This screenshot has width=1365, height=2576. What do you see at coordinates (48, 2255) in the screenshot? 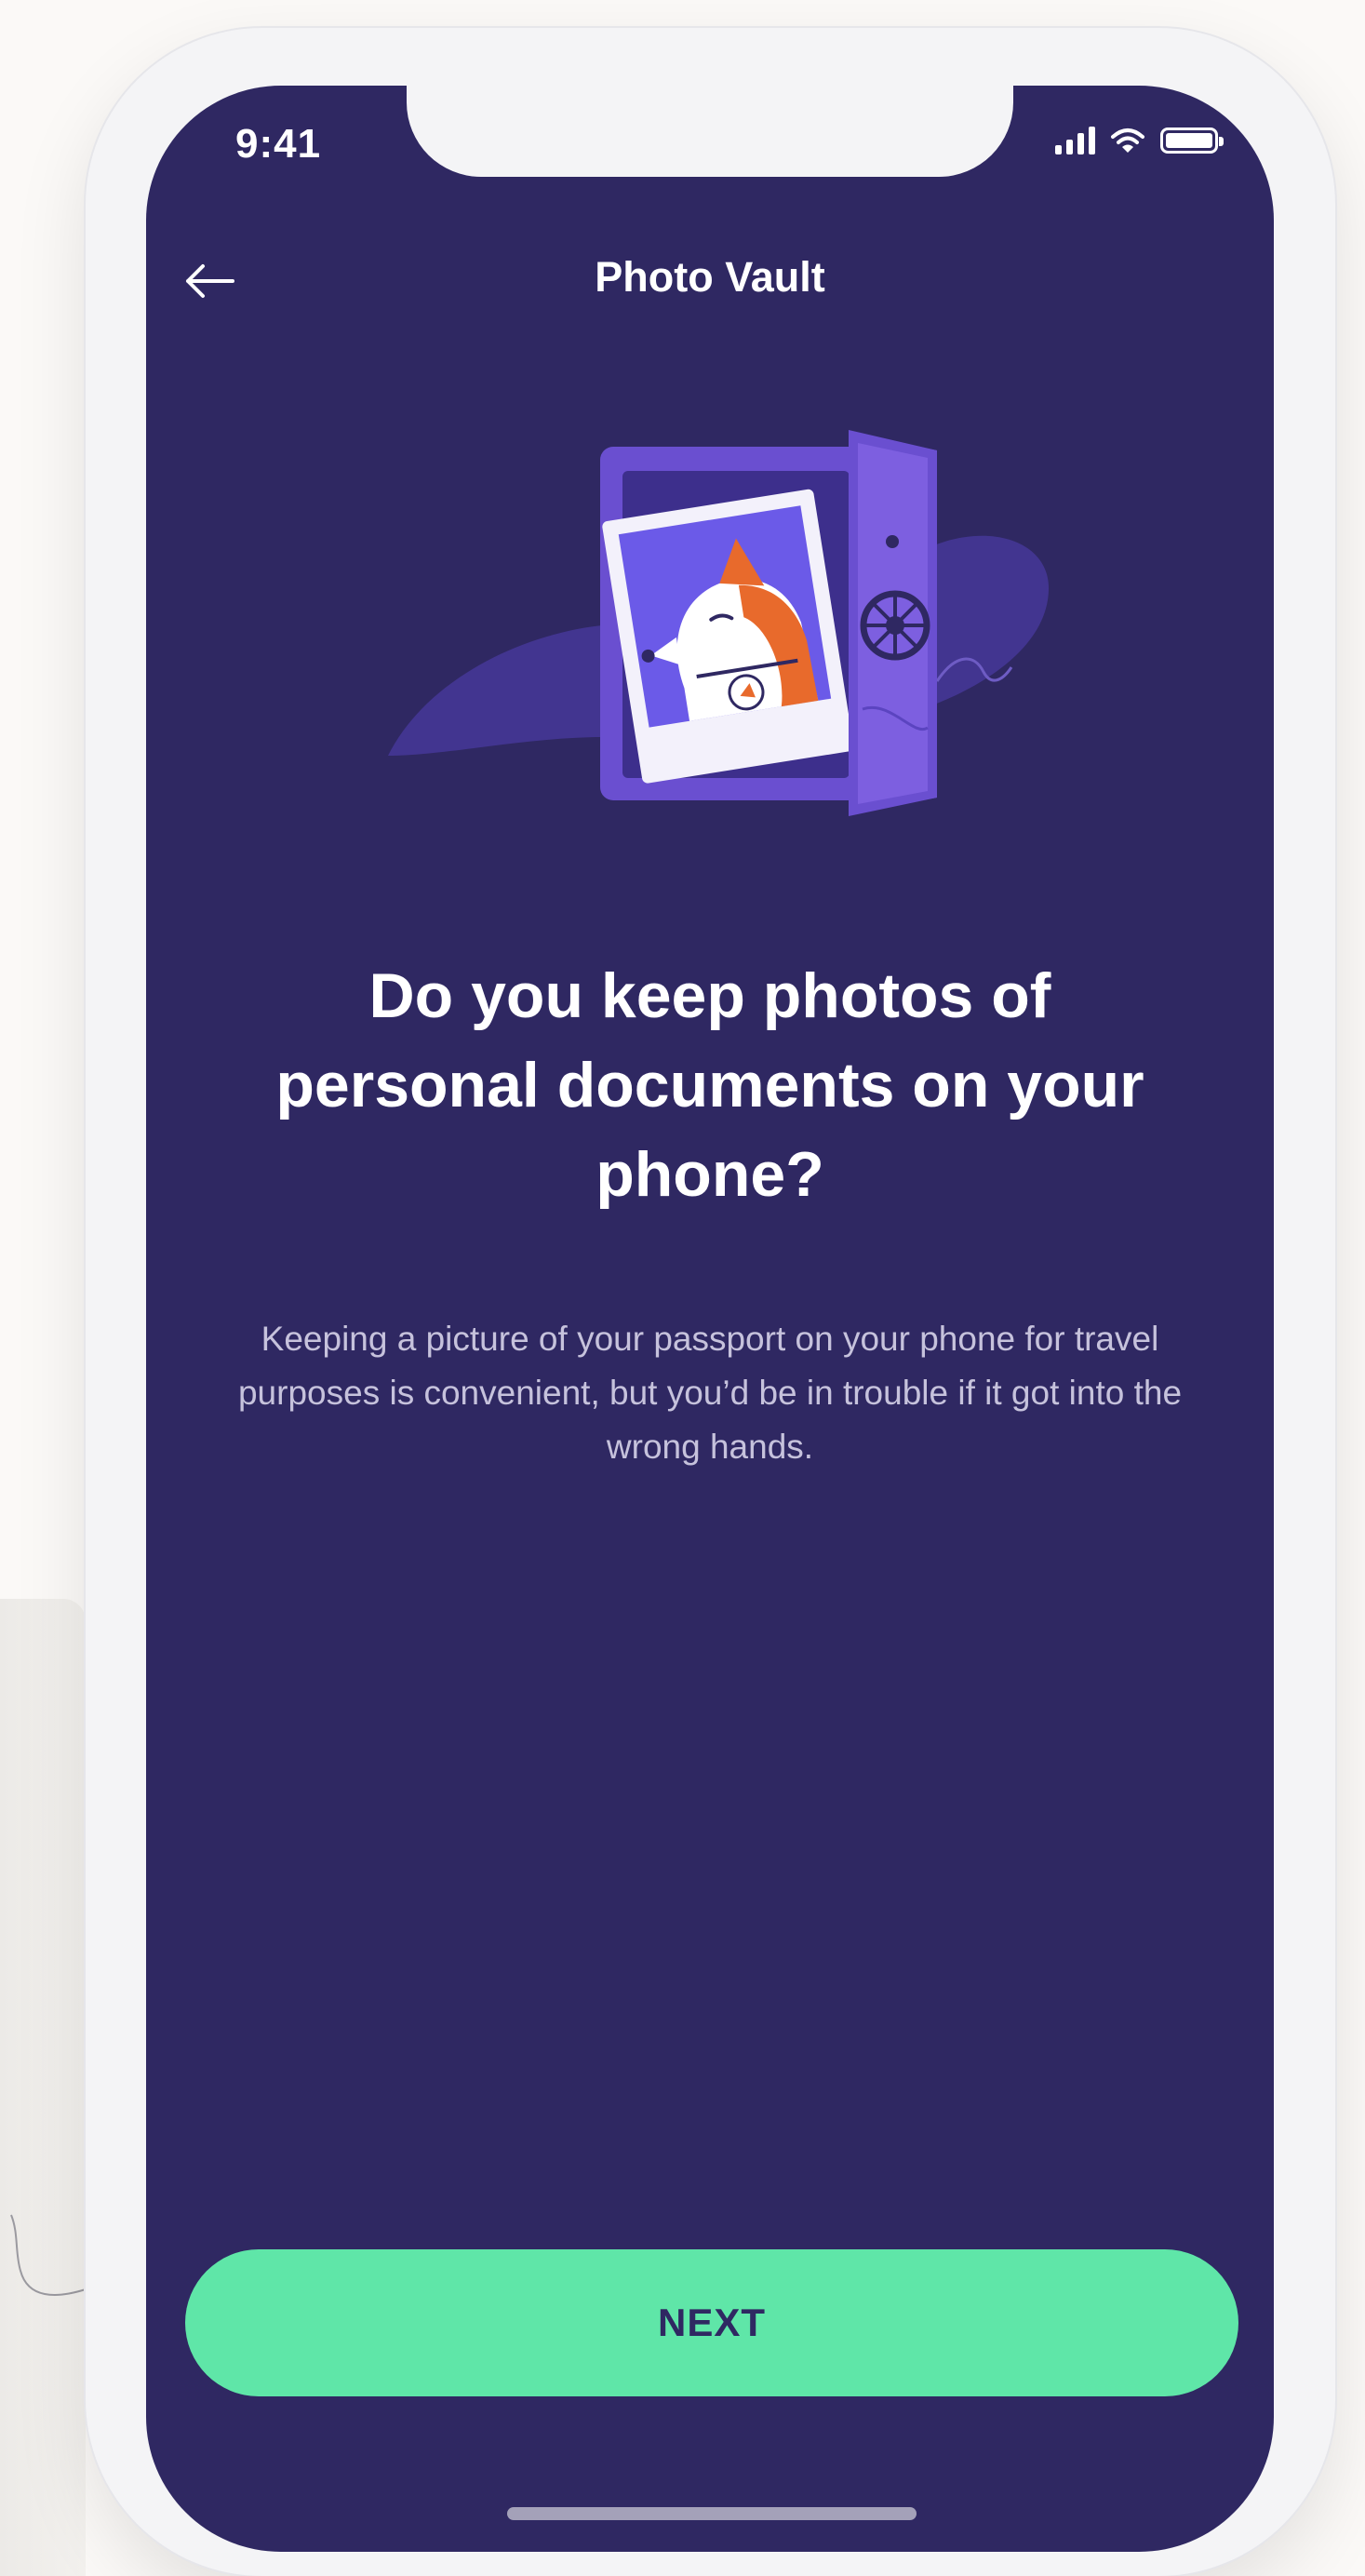
I see `background-doodle` at bounding box center [48, 2255].